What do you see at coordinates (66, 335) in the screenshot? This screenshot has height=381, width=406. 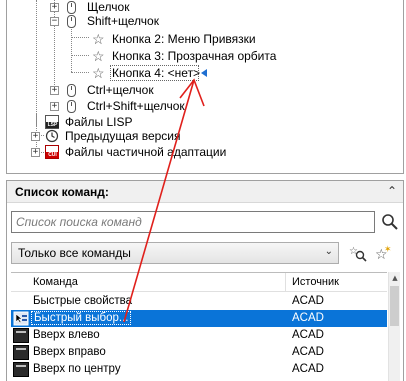 I see `command-name: Вверх влево` at bounding box center [66, 335].